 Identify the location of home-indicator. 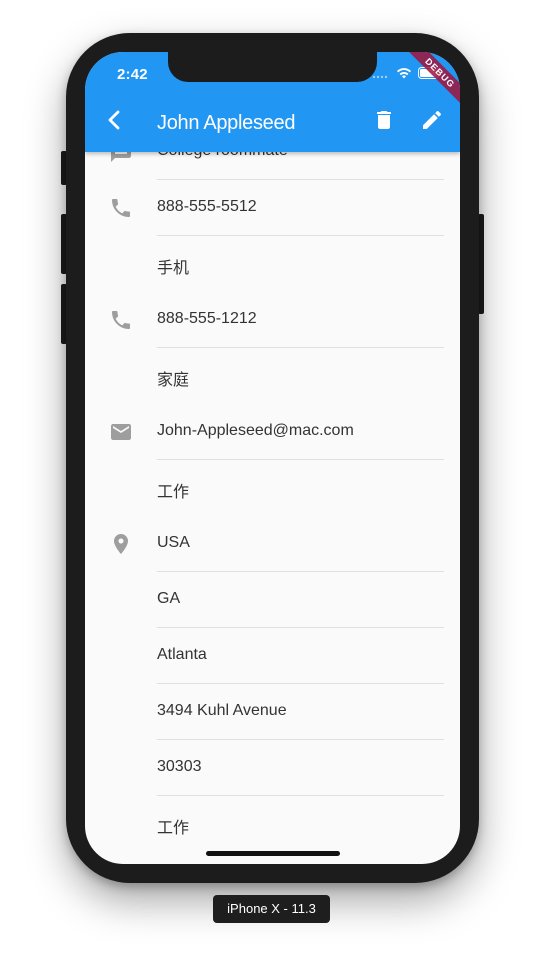
(273, 853).